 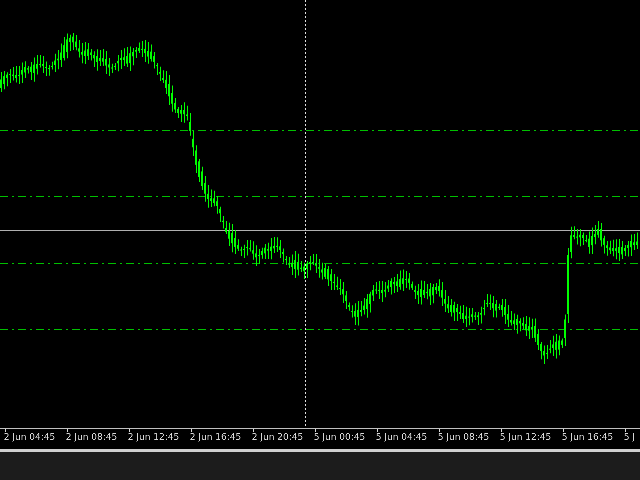 What do you see at coordinates (531, 439) in the screenshot?
I see `axis-label: 5 Jun 12:45` at bounding box center [531, 439].